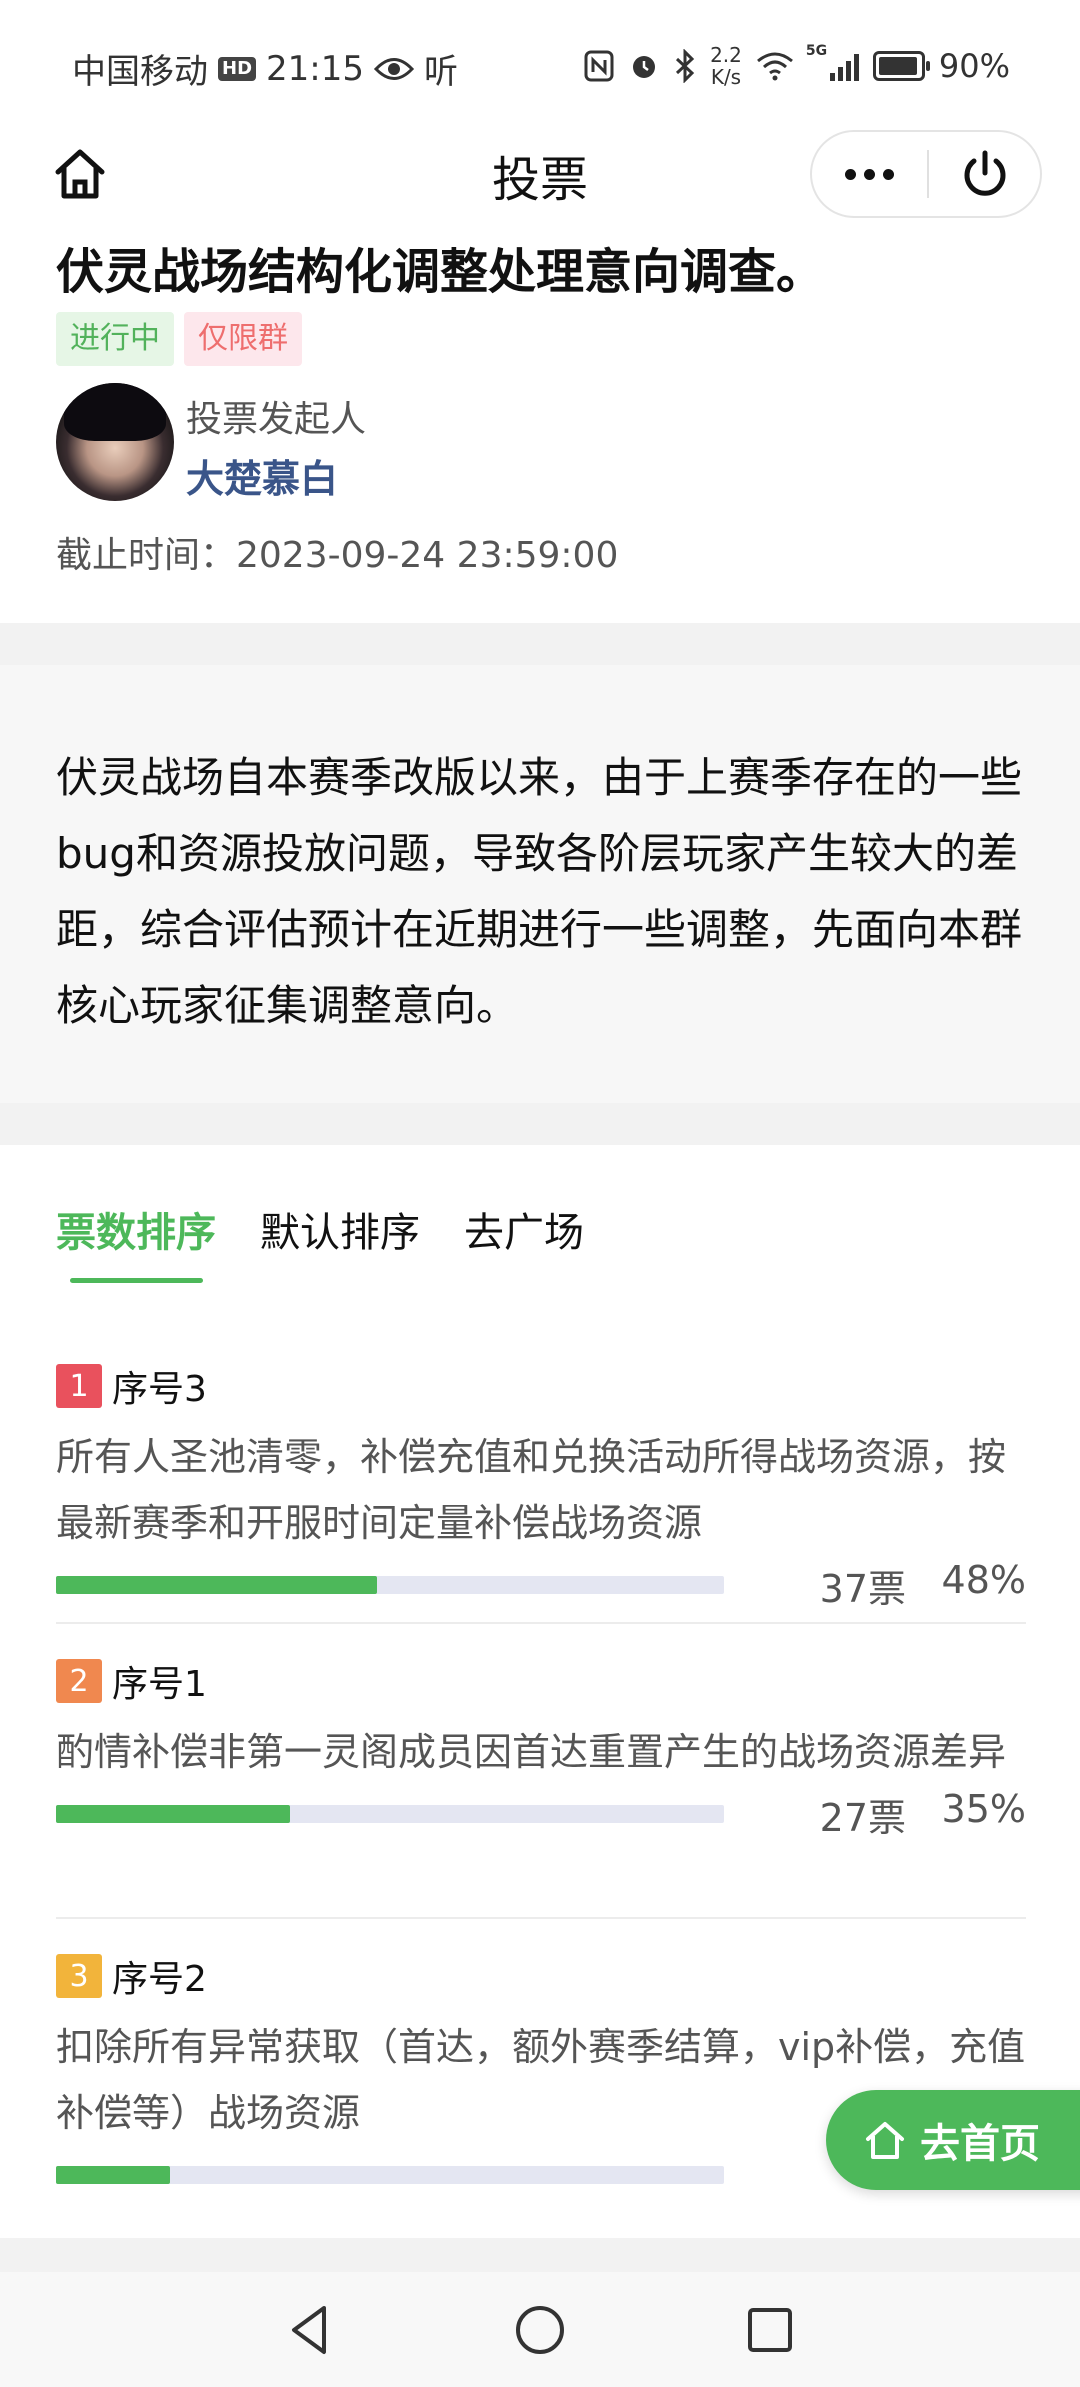  What do you see at coordinates (983, 1580) in the screenshot?
I see `vote-percent: 48%` at bounding box center [983, 1580].